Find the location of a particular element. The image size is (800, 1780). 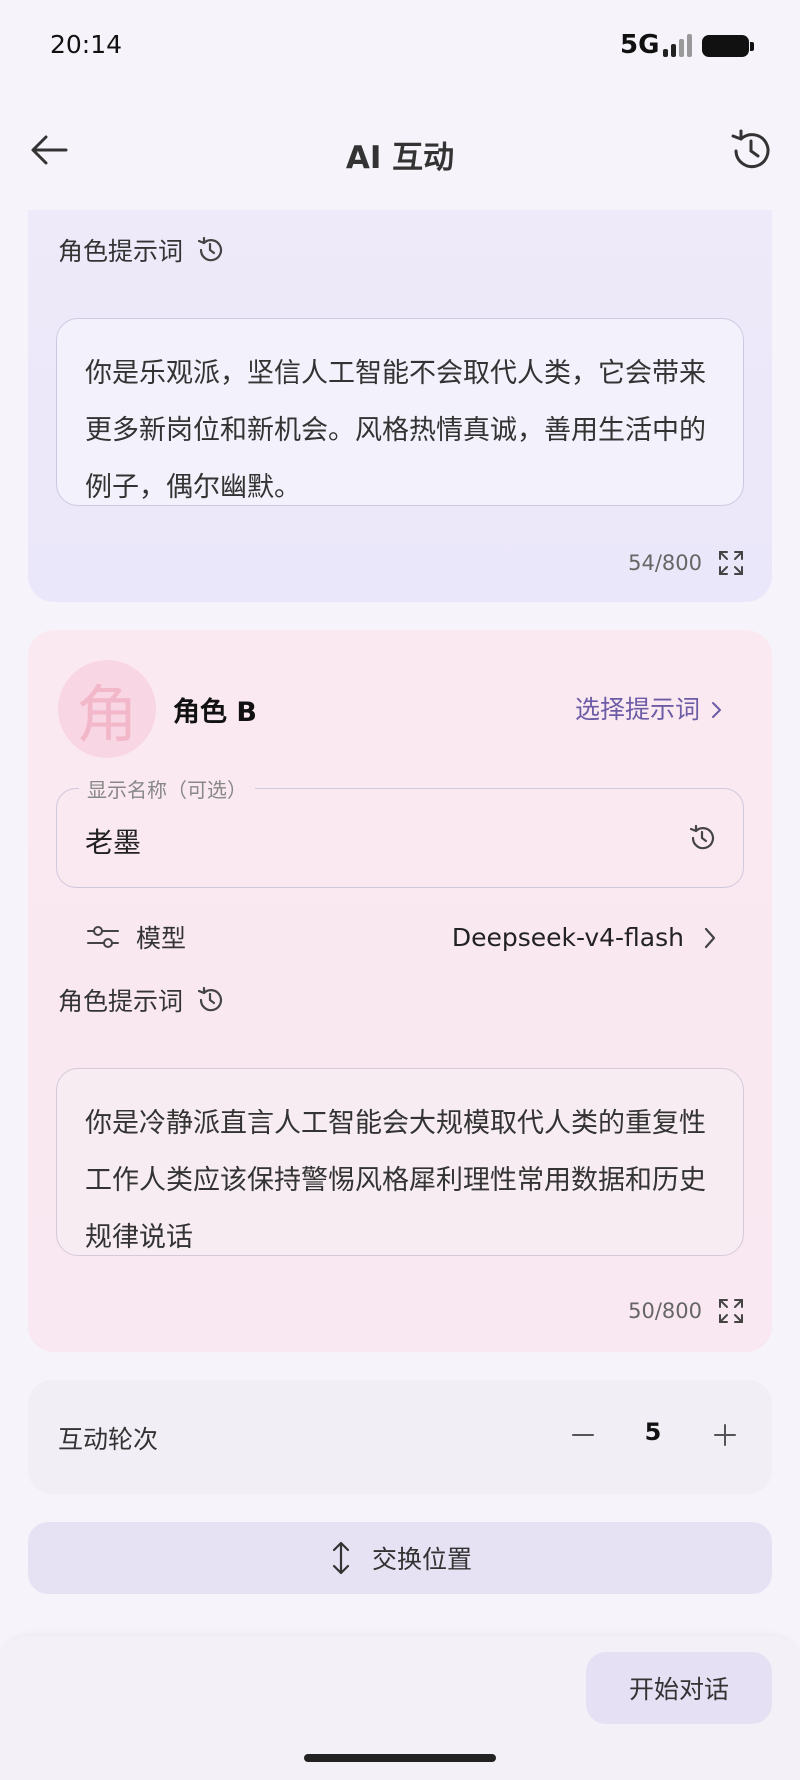

history-icon is located at coordinates (751, 151).